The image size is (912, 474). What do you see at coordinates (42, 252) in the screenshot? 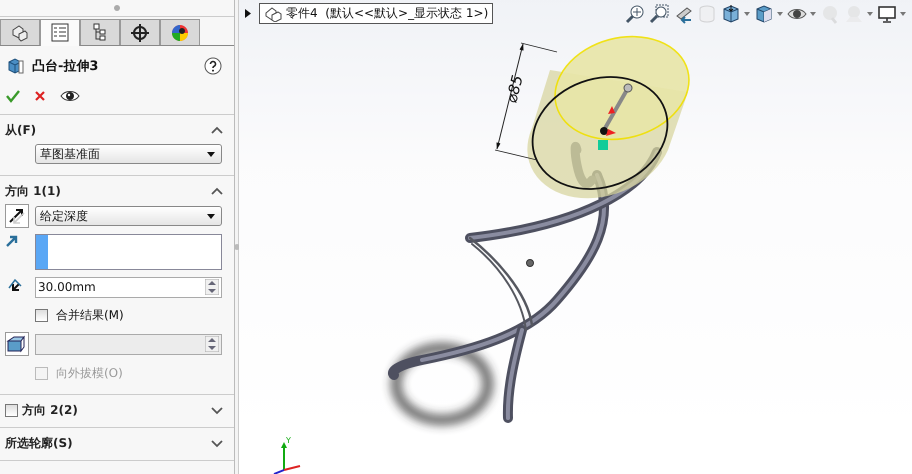
I see `highlight-bar` at bounding box center [42, 252].